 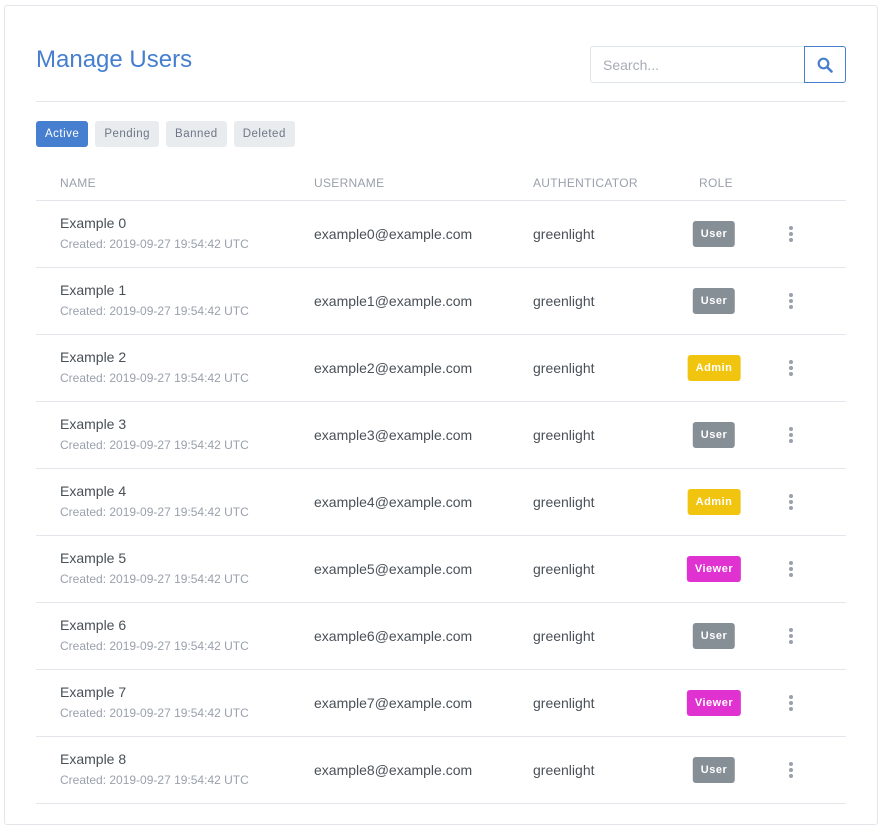 What do you see at coordinates (196, 134) in the screenshot?
I see `tab-banned: Banned` at bounding box center [196, 134].